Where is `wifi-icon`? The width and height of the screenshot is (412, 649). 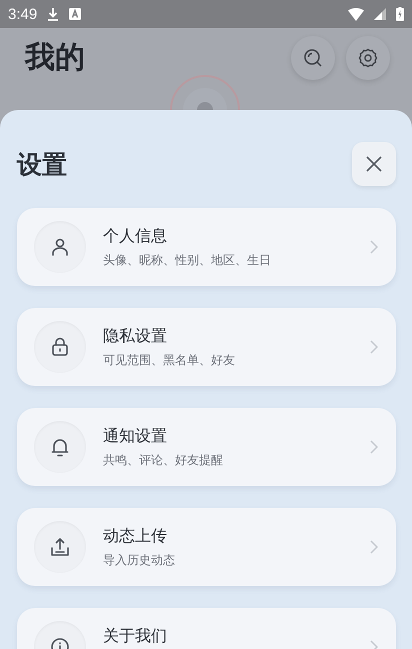
wifi-icon is located at coordinates (356, 14).